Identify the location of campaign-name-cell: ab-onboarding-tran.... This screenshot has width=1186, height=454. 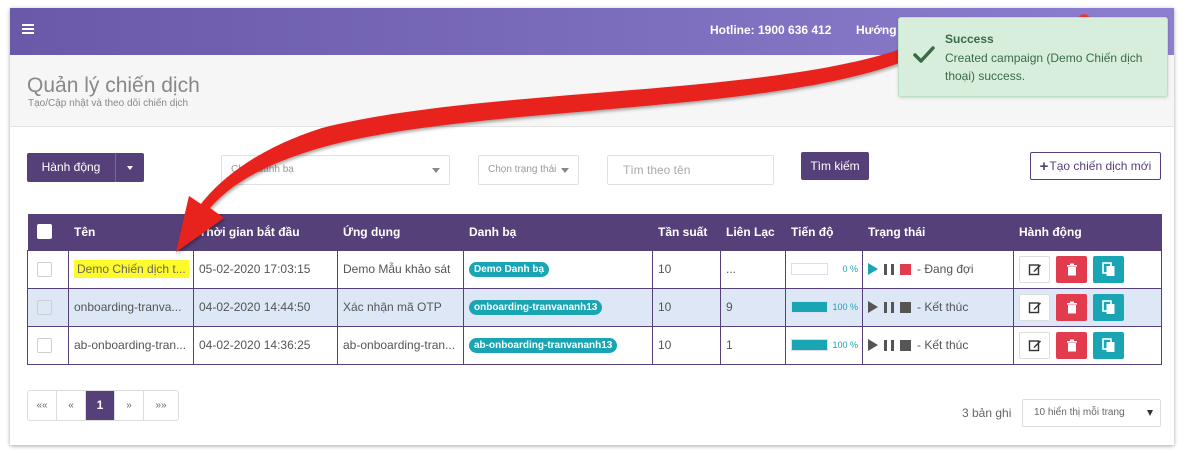
(131, 345).